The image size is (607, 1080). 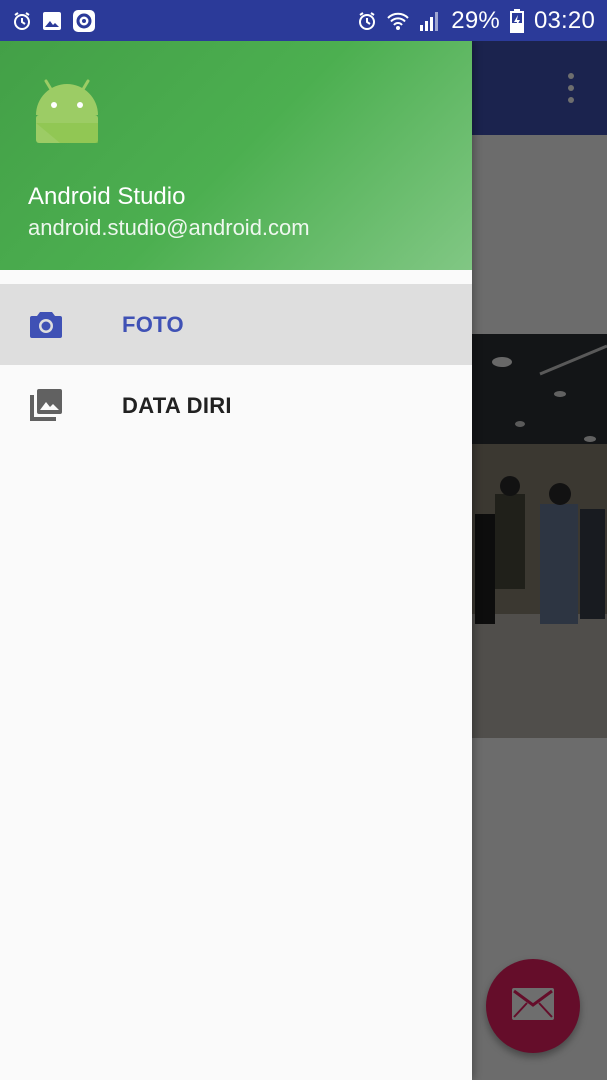 I want to click on image-notification-icon, so click(x=52, y=21).